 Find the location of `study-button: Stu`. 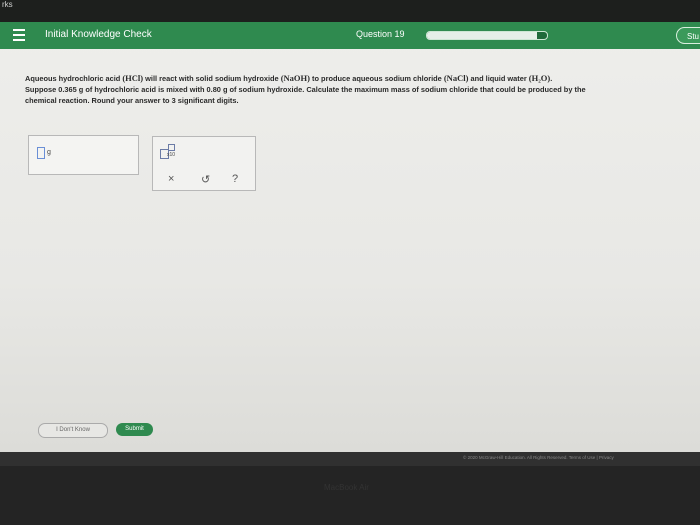

study-button: Stu is located at coordinates (688, 35).